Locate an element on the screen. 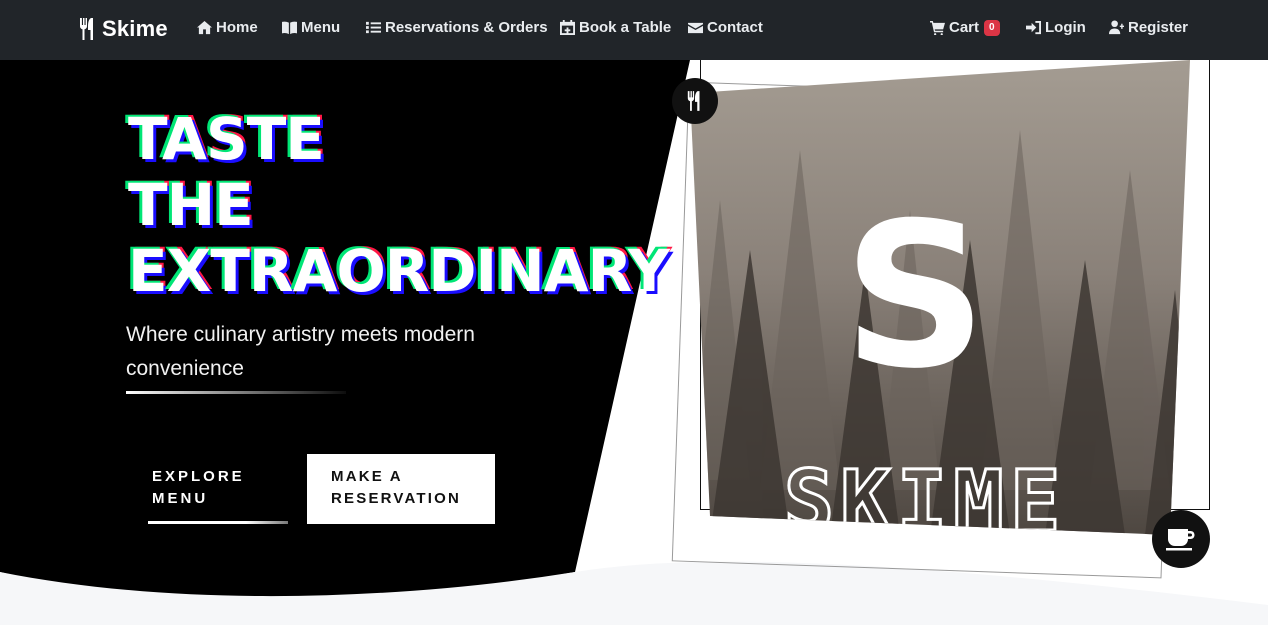  explore-menu-button: EXPLORE MENU is located at coordinates (218, 491).